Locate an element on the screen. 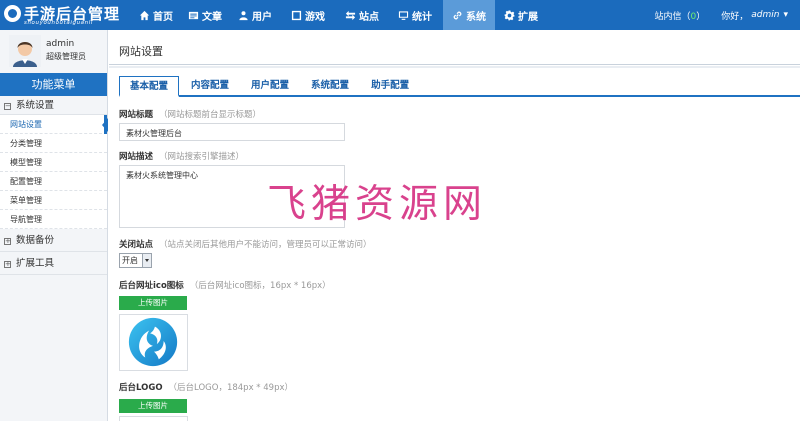 This screenshot has width=800, height=421. close-site-select: 开启 is located at coordinates (135, 260).